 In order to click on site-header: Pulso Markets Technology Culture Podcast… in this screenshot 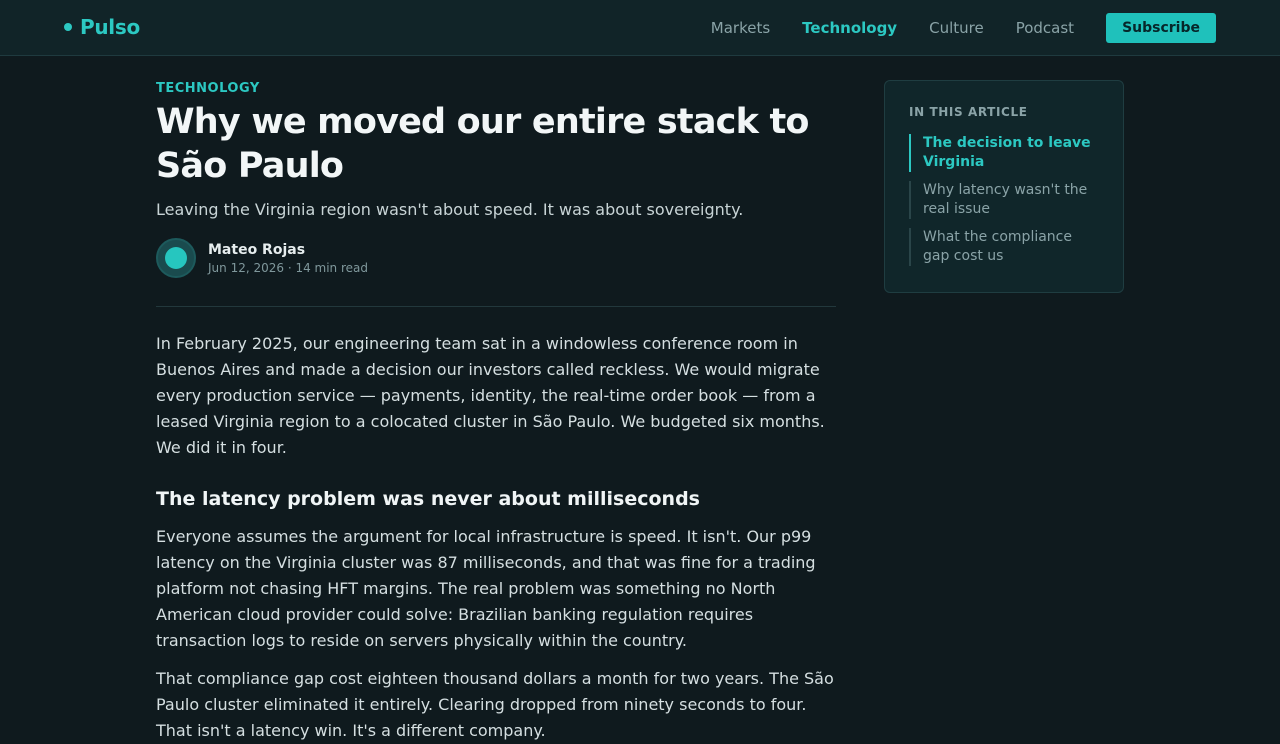, I will do `click(640, 28)`.